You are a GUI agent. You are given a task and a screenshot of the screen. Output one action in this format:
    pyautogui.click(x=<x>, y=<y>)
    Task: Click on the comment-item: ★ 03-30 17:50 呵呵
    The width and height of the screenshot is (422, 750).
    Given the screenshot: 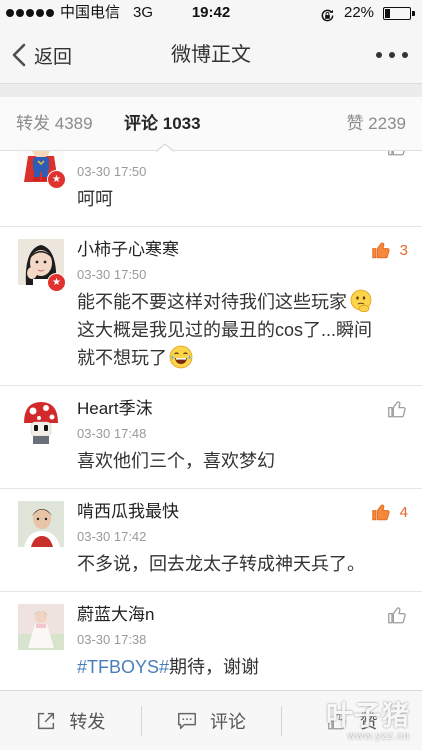 What is the action you would take?
    pyautogui.click(x=211, y=189)
    